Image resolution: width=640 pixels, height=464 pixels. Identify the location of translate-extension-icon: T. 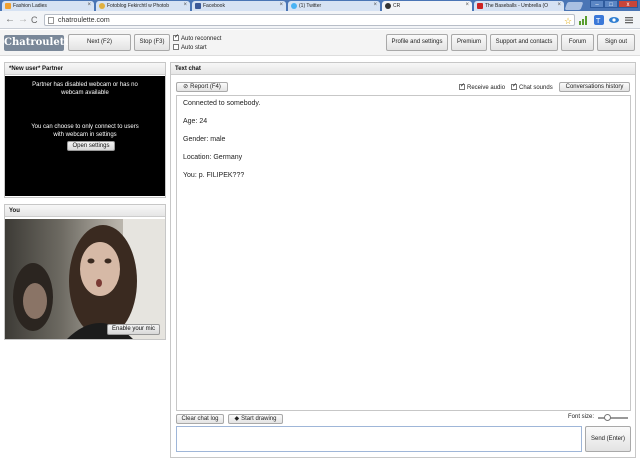
(599, 20).